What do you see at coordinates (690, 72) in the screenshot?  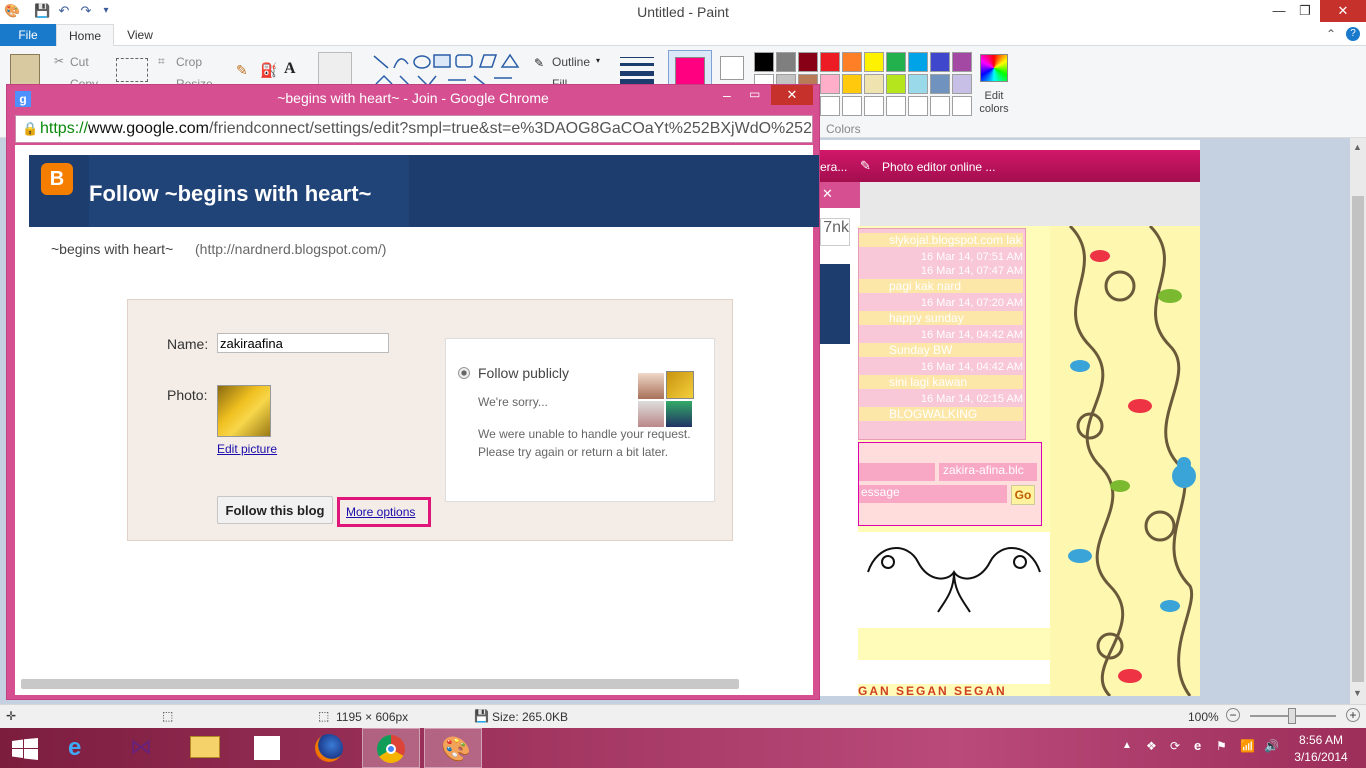 I see `color1-swatch` at bounding box center [690, 72].